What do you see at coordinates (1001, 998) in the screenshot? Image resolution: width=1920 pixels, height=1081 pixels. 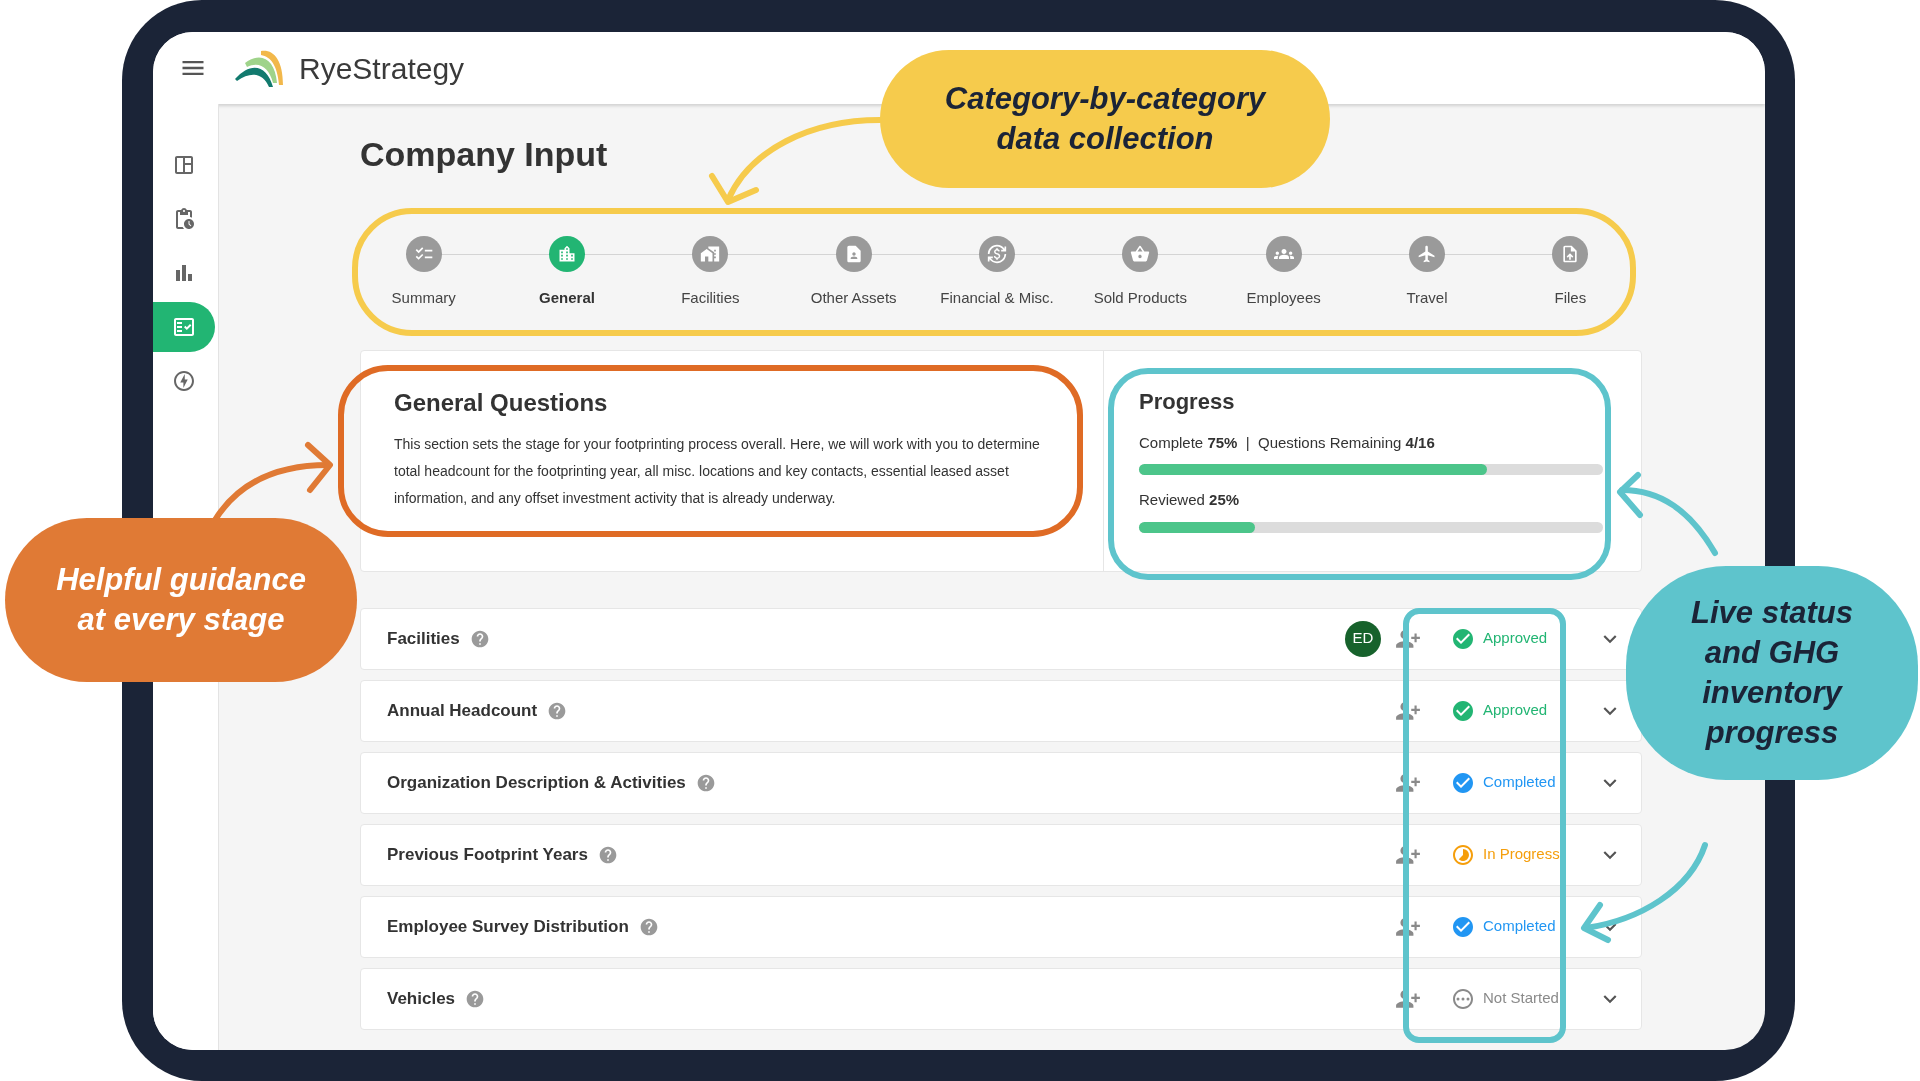 I see `question-row: Vehicles Not Started` at bounding box center [1001, 998].